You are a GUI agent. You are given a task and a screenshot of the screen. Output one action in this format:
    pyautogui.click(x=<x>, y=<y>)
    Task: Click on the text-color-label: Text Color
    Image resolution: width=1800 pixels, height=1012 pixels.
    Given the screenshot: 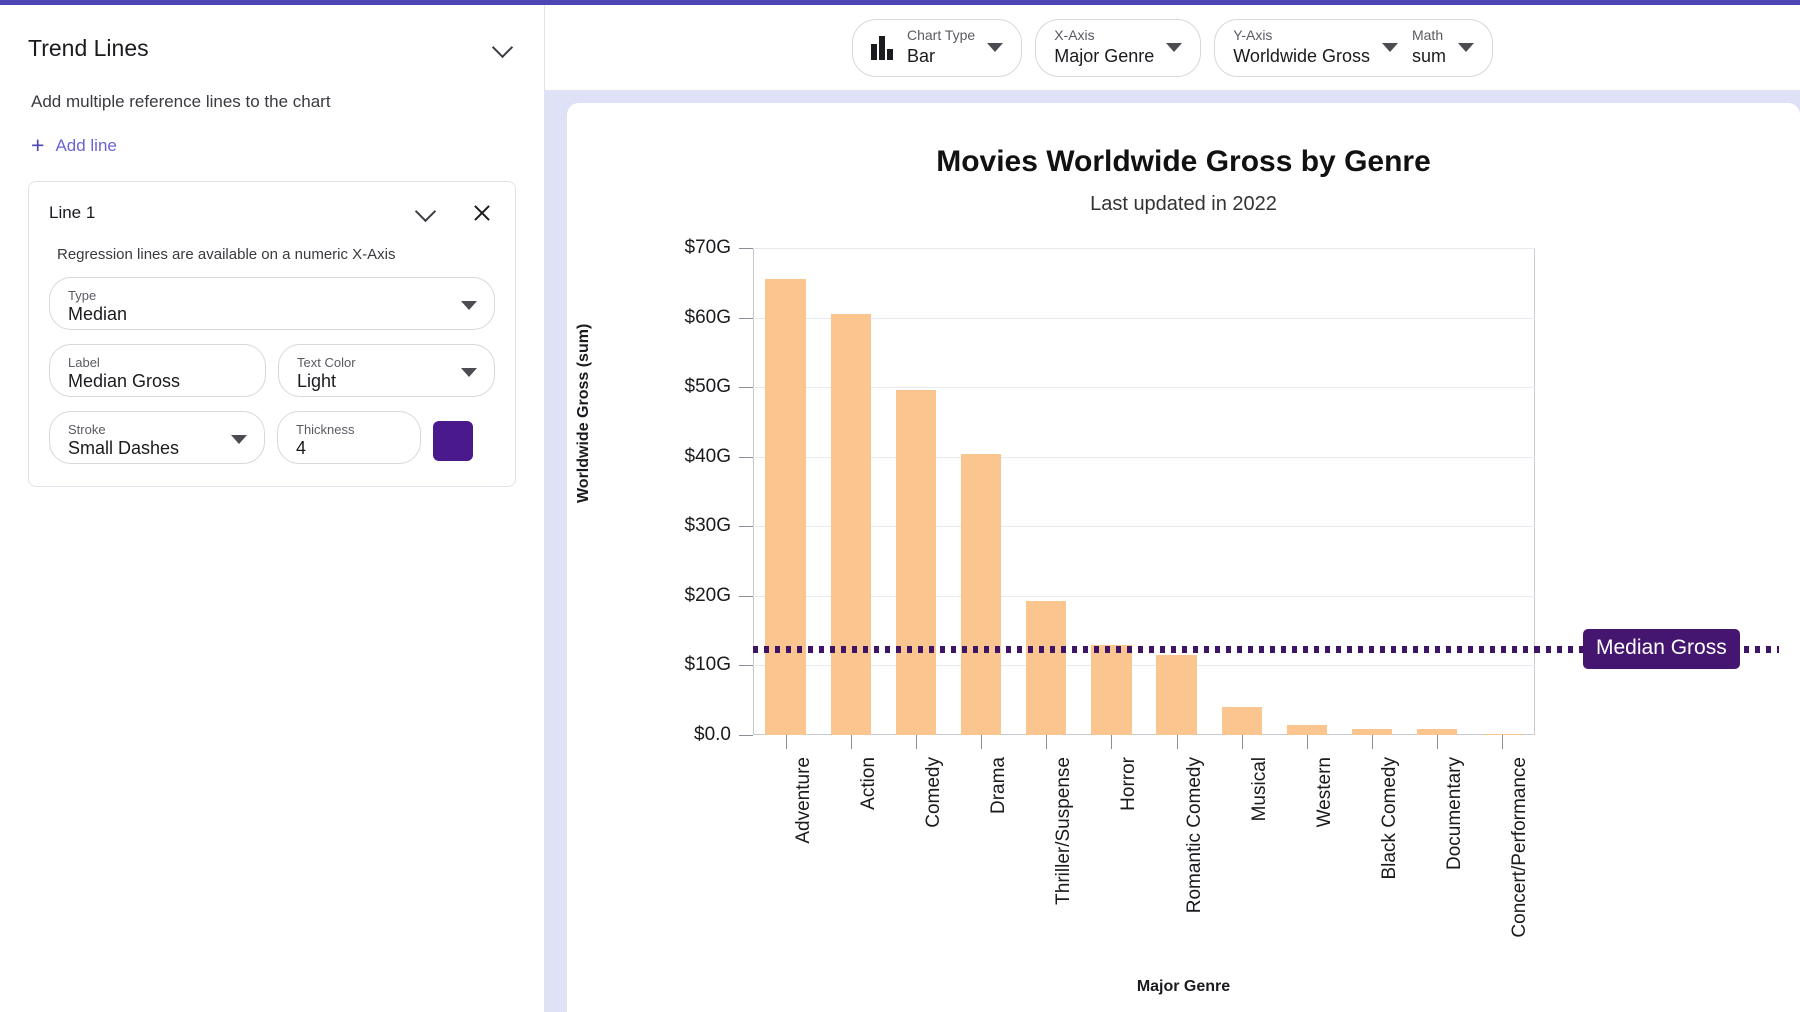 What is the action you would take?
    pyautogui.click(x=326, y=362)
    